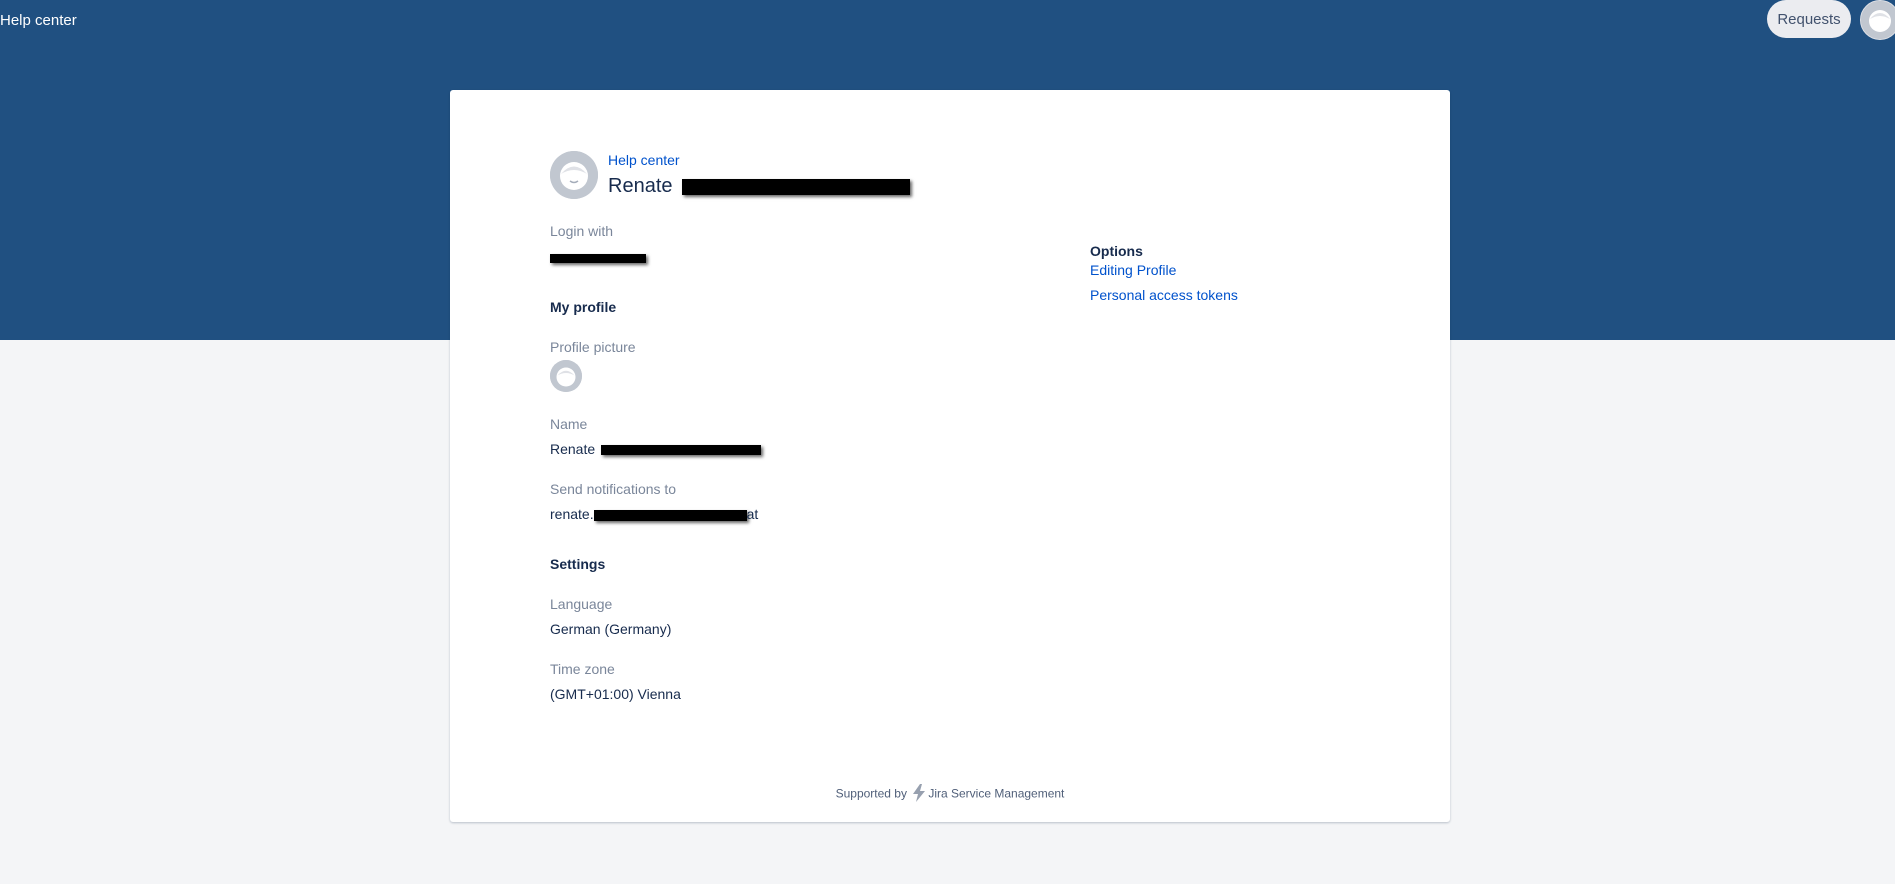  Describe the element at coordinates (644, 160) in the screenshot. I see `breadcrumb-help-center: Help center` at that location.